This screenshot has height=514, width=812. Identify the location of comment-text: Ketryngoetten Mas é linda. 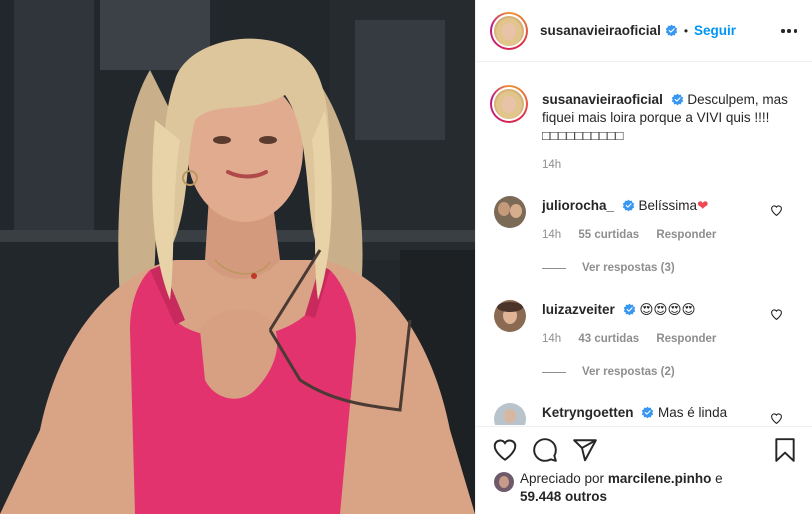
(634, 413).